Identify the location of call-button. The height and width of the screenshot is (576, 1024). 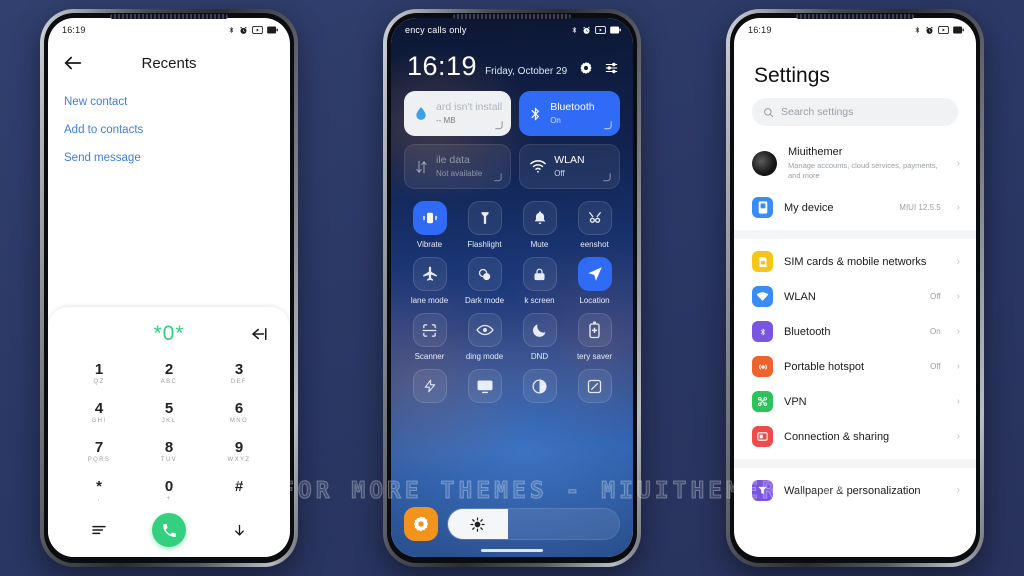
(169, 530).